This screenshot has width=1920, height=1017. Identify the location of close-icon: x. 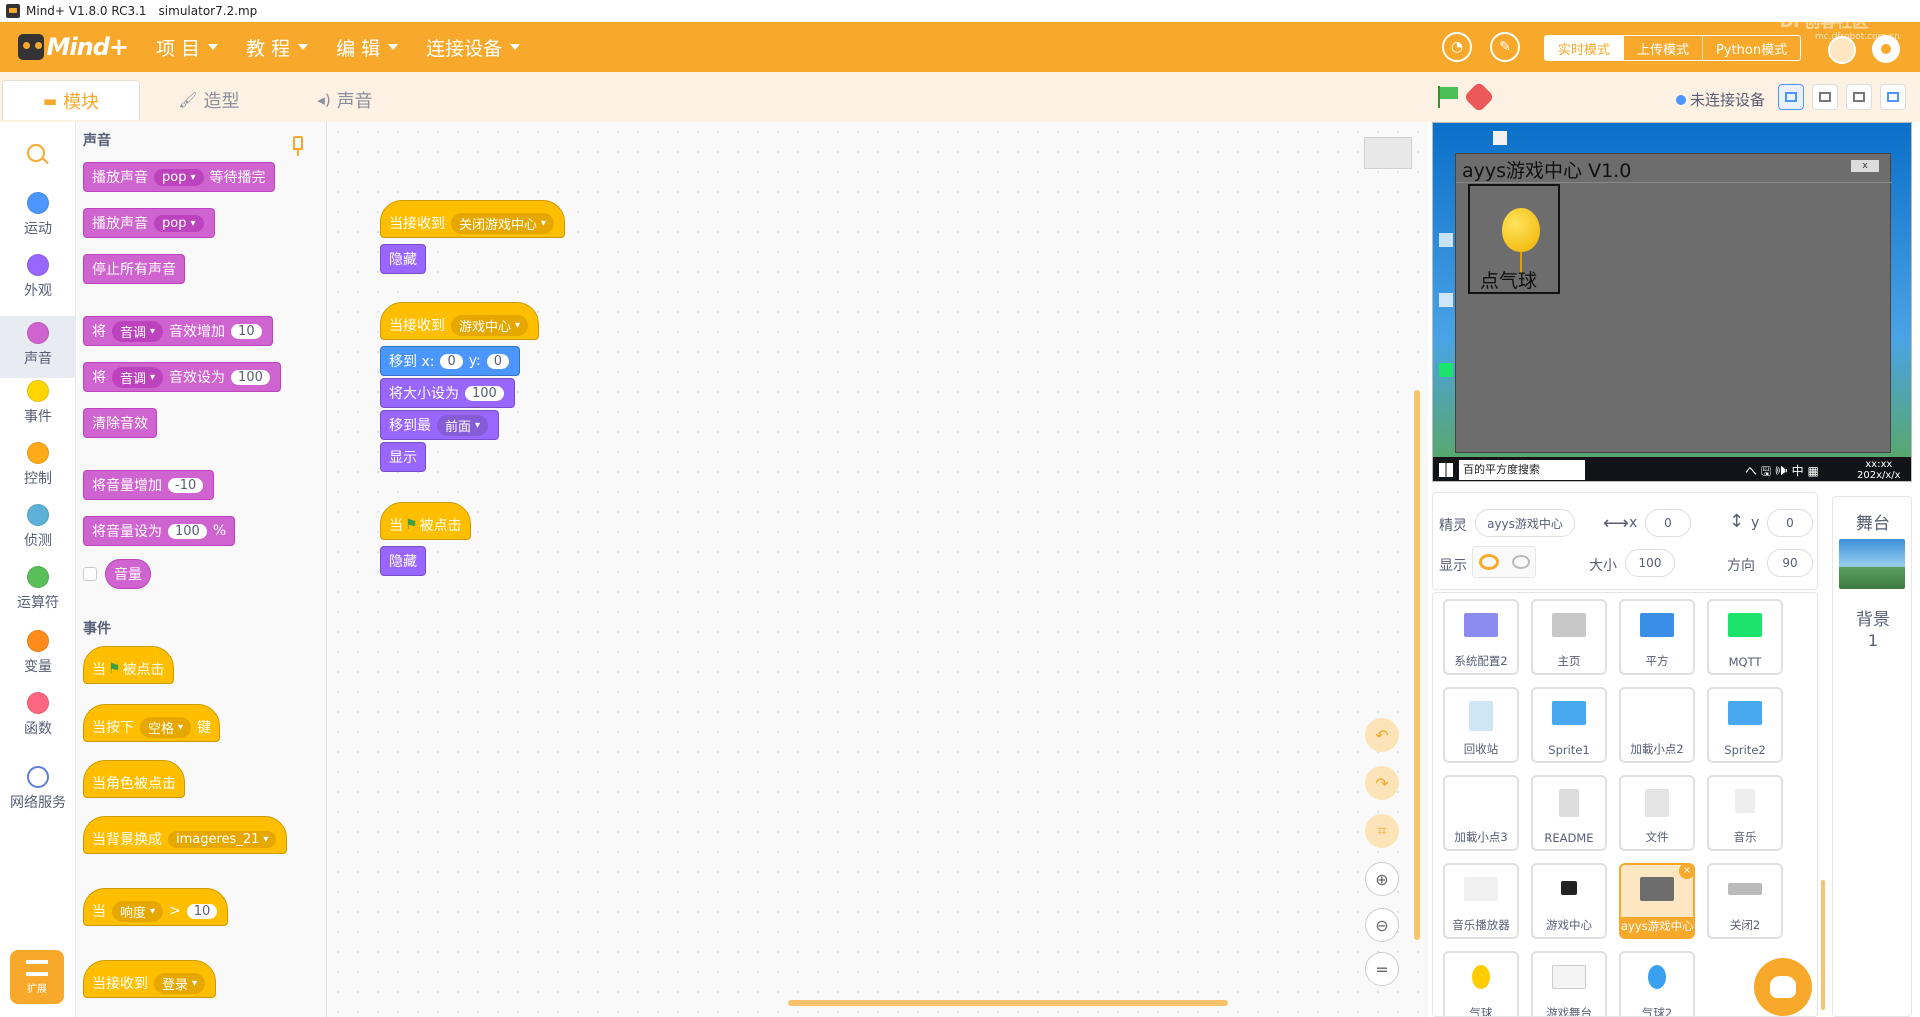
(1865, 166).